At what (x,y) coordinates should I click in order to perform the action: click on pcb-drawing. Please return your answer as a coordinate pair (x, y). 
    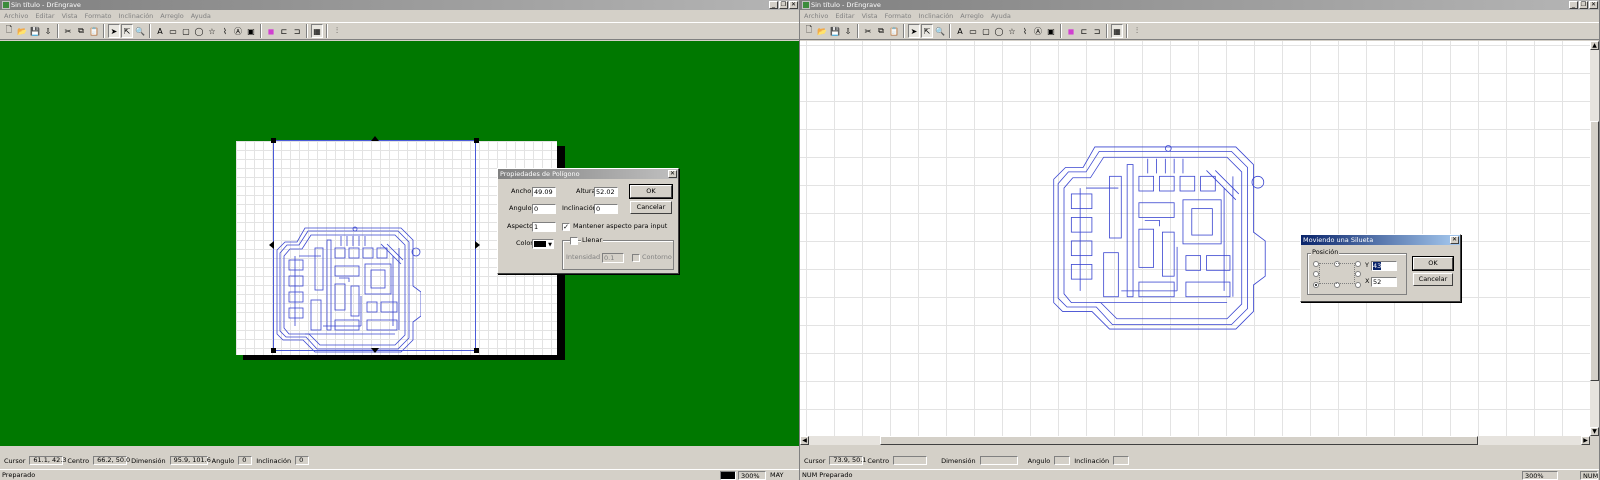
    Looking at the image, I should click on (1158, 238).